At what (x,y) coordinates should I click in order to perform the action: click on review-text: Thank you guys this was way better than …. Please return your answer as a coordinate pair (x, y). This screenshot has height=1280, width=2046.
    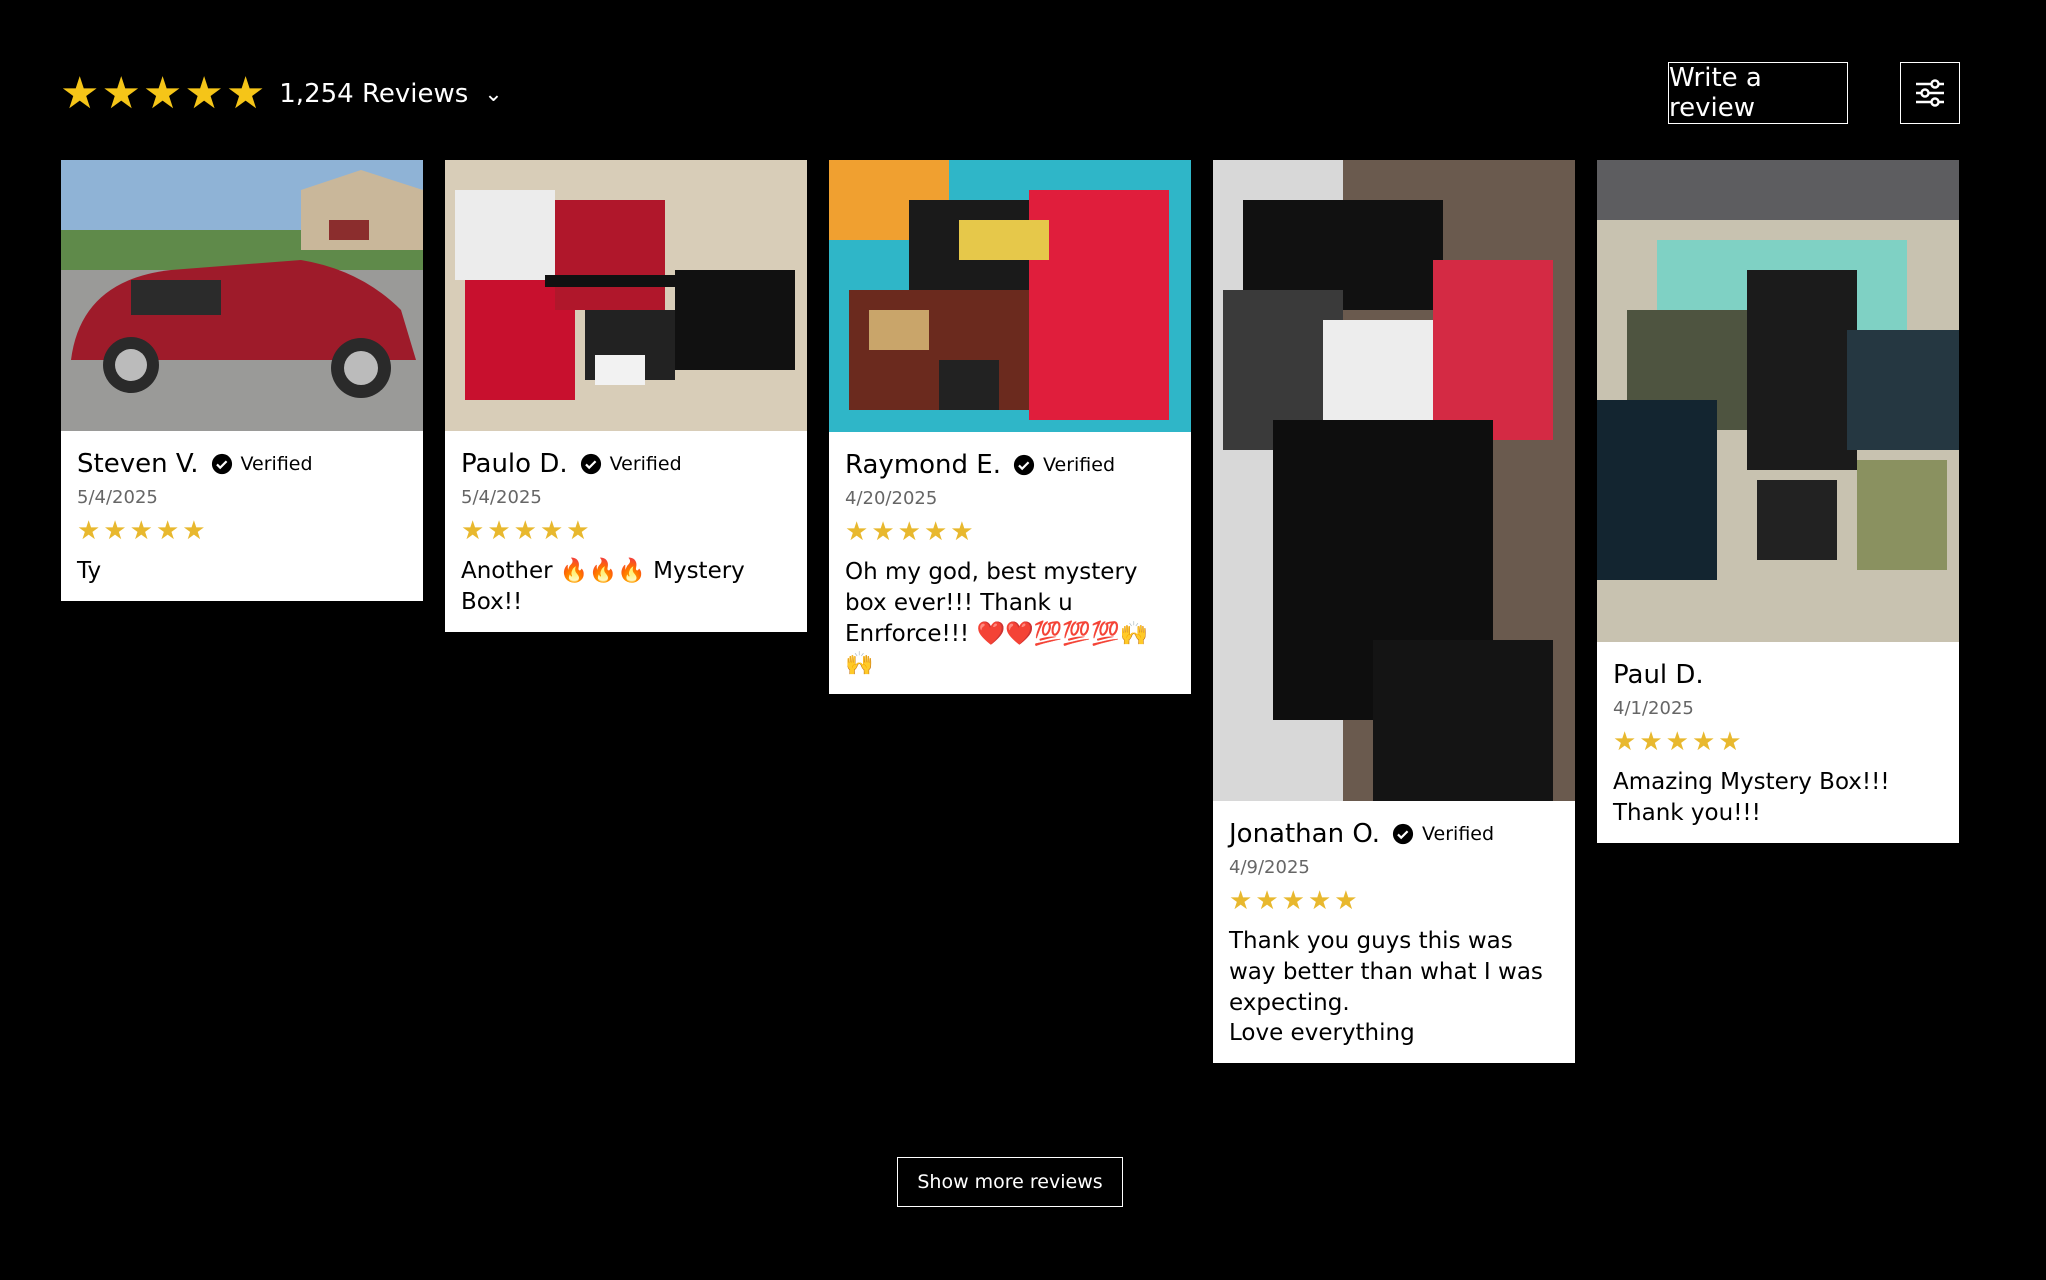
    Looking at the image, I should click on (1386, 987).